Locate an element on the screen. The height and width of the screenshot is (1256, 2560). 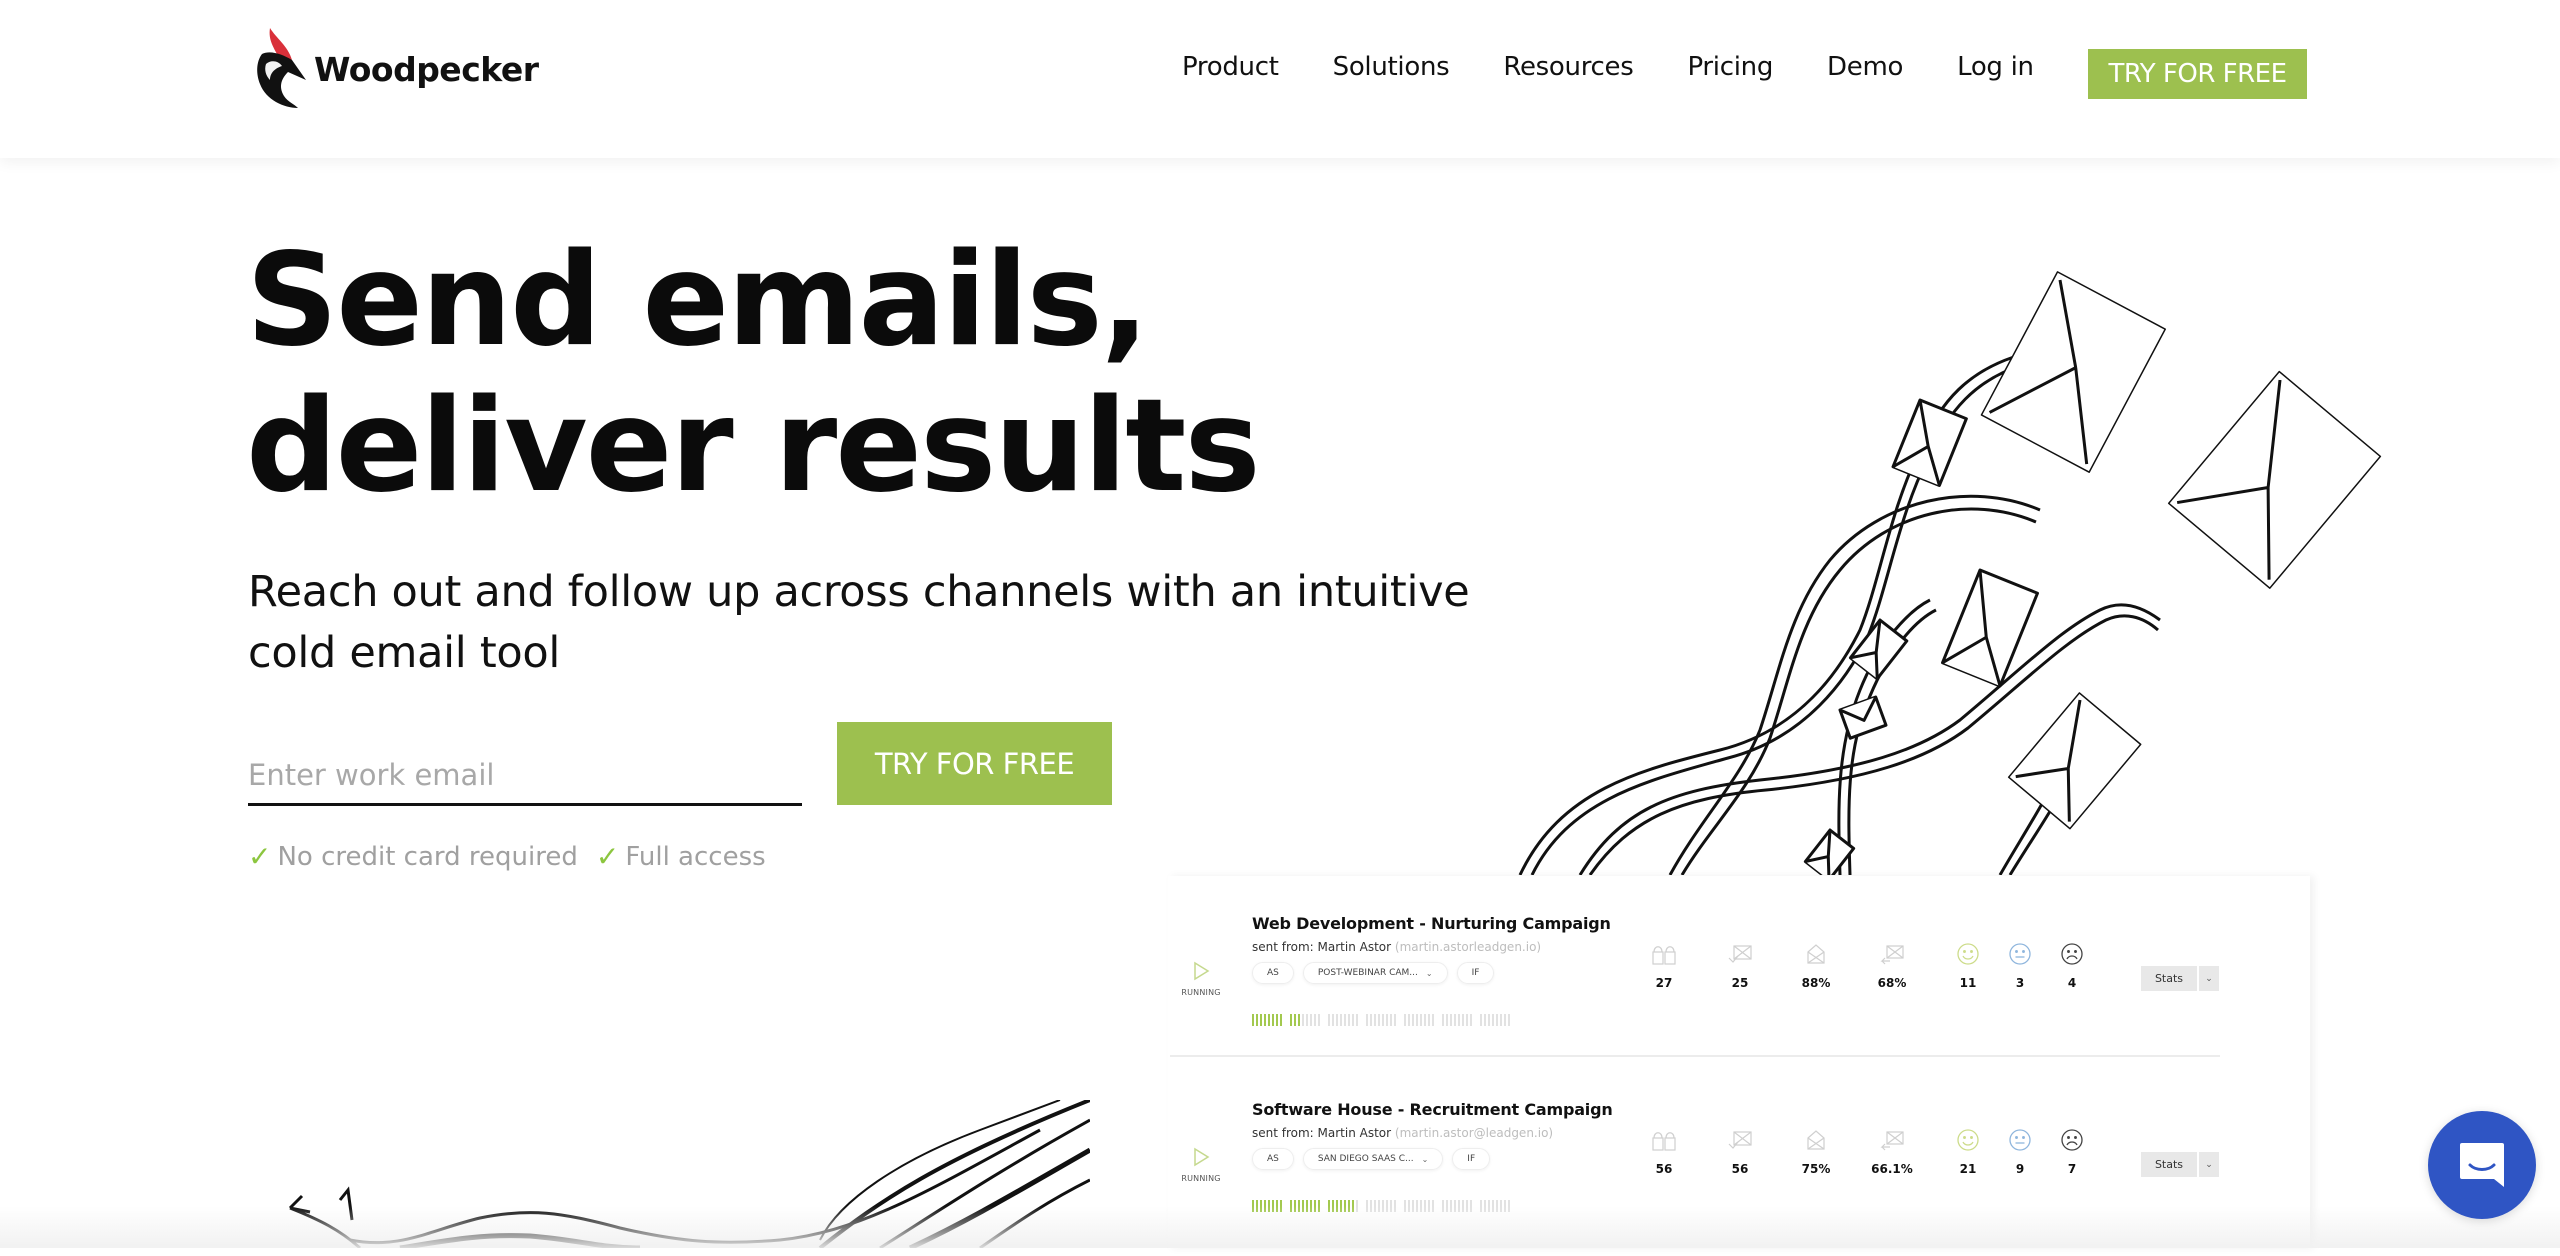
logo: Woodpecker is located at coordinates (393, 67).